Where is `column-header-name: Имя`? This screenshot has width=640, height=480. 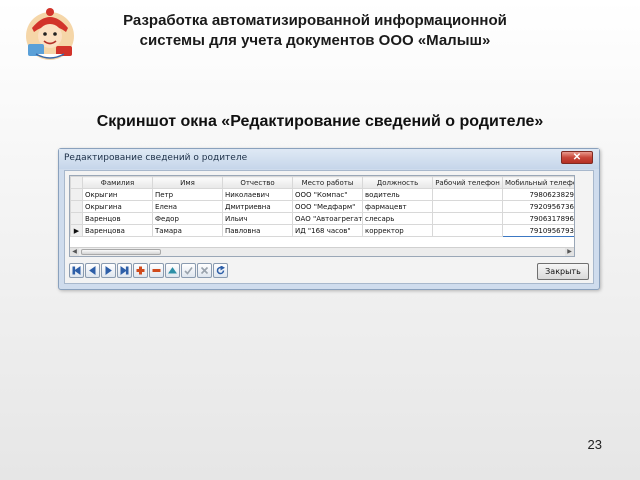
column-header-name: Имя is located at coordinates (187, 182).